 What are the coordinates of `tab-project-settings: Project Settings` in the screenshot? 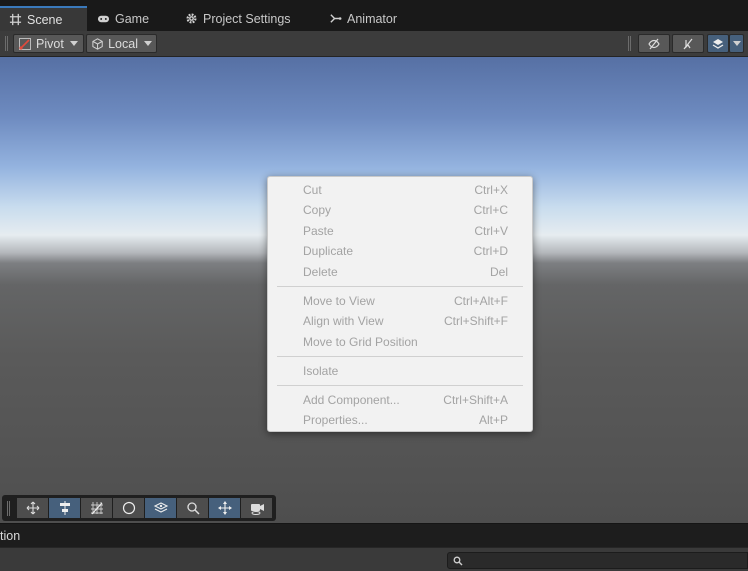 It's located at (237, 18).